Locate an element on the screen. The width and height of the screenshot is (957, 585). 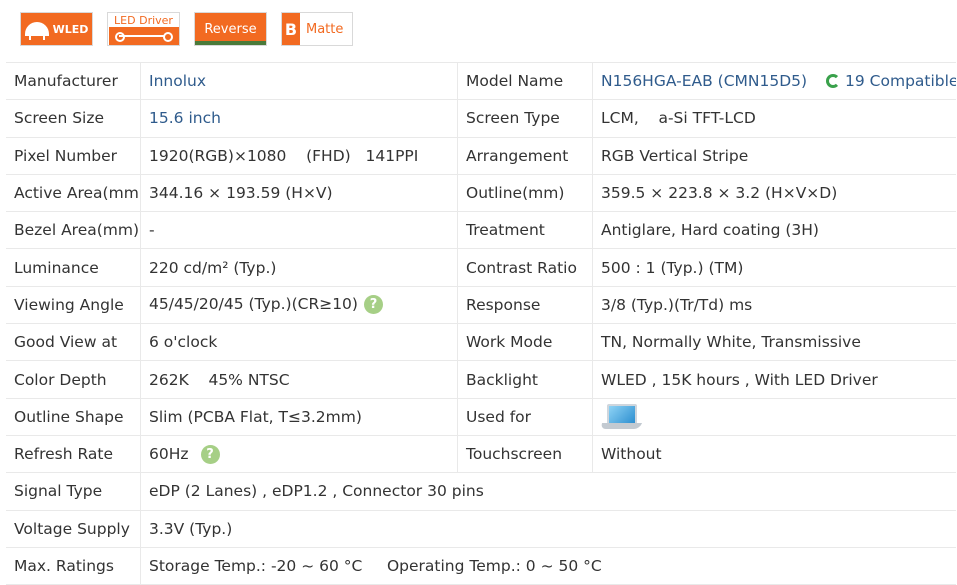
spec-value-cell: N156HGA-EAB (CMN15D5) 19 Compatible is located at coordinates (774, 81).